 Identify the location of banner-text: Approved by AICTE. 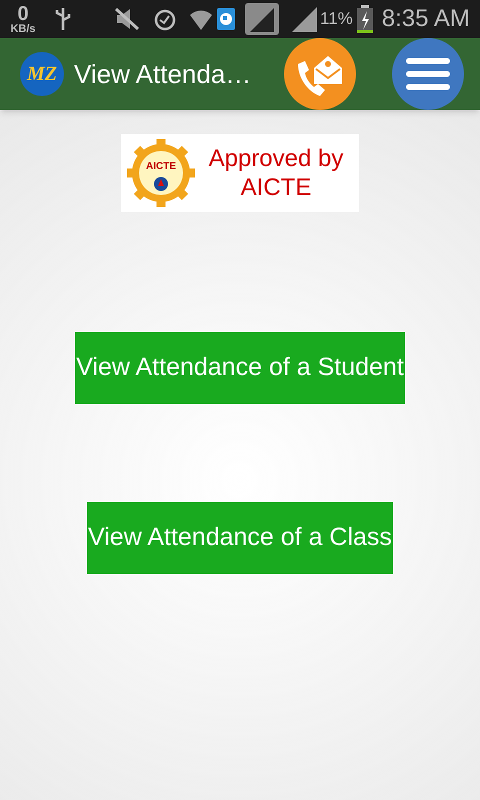
(276, 173).